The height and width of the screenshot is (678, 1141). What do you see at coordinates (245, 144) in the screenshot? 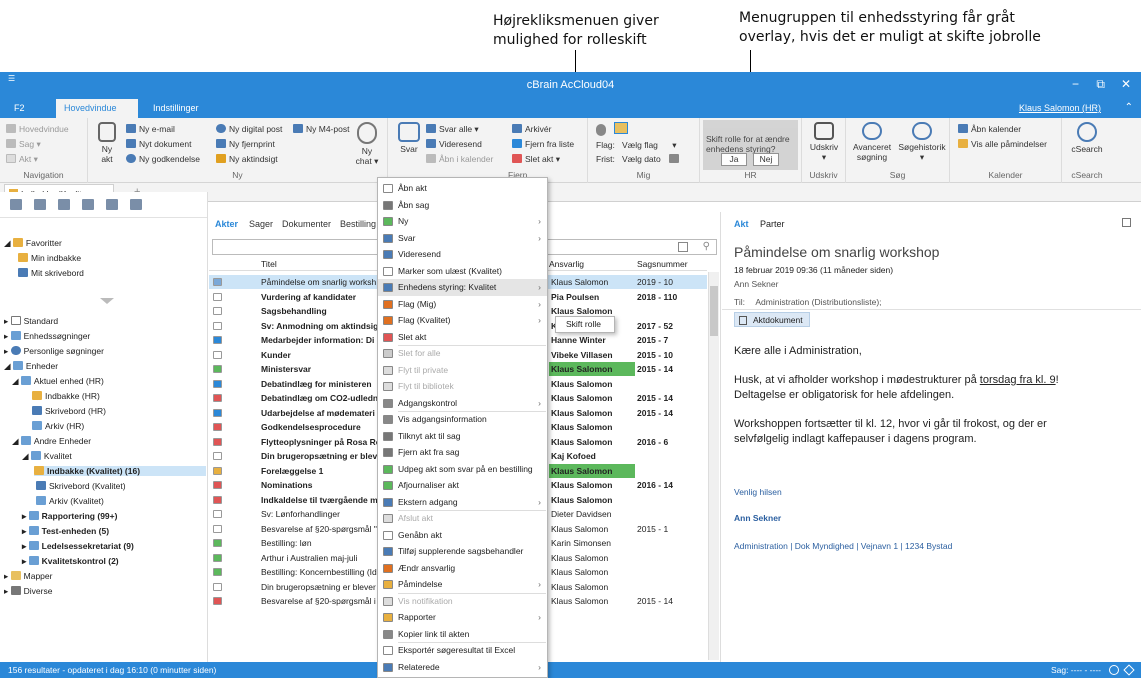
I see `new-remote-print-button: Ny fjernprint` at bounding box center [245, 144].